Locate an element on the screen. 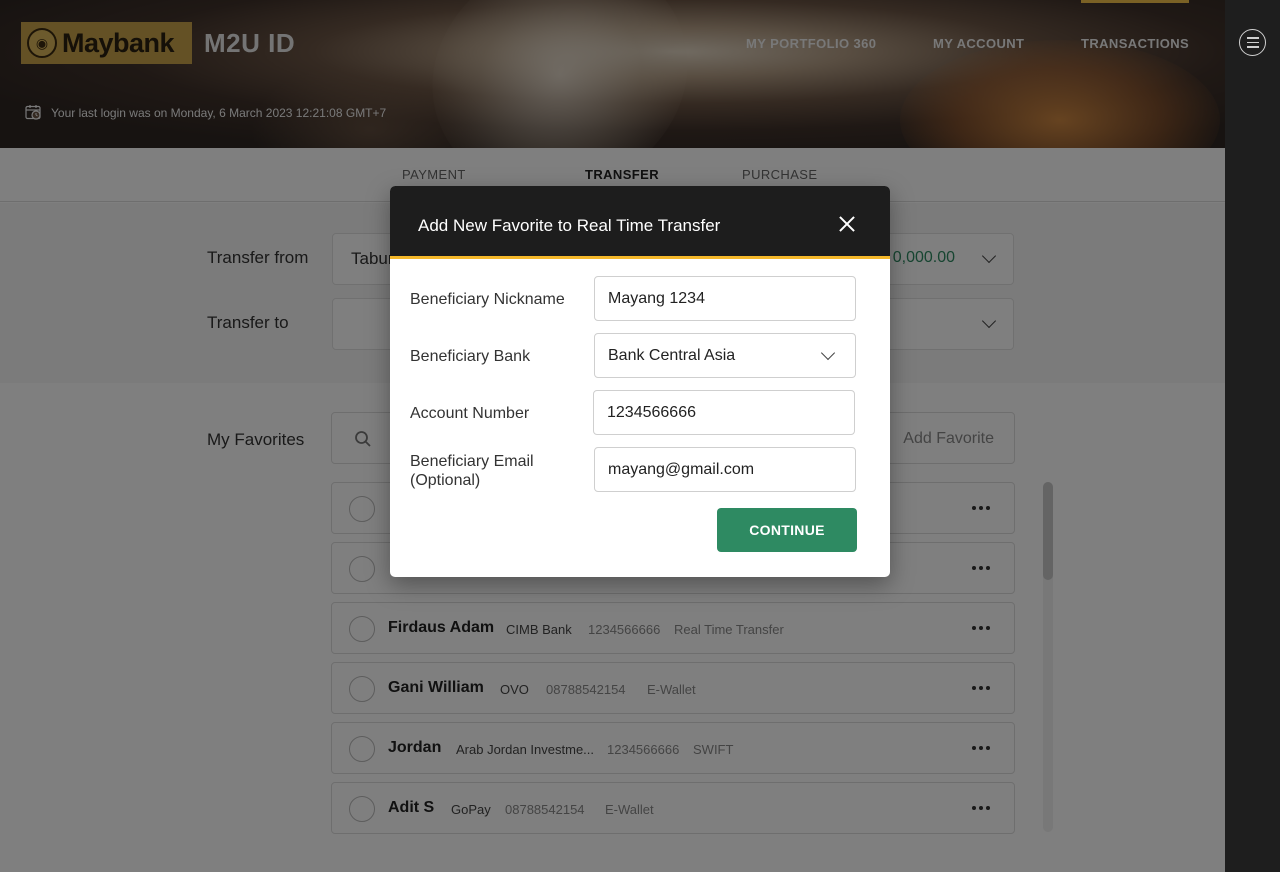 The width and height of the screenshot is (1280, 872). beneficiary-email-field: mayang@gmail.com is located at coordinates (725, 469).